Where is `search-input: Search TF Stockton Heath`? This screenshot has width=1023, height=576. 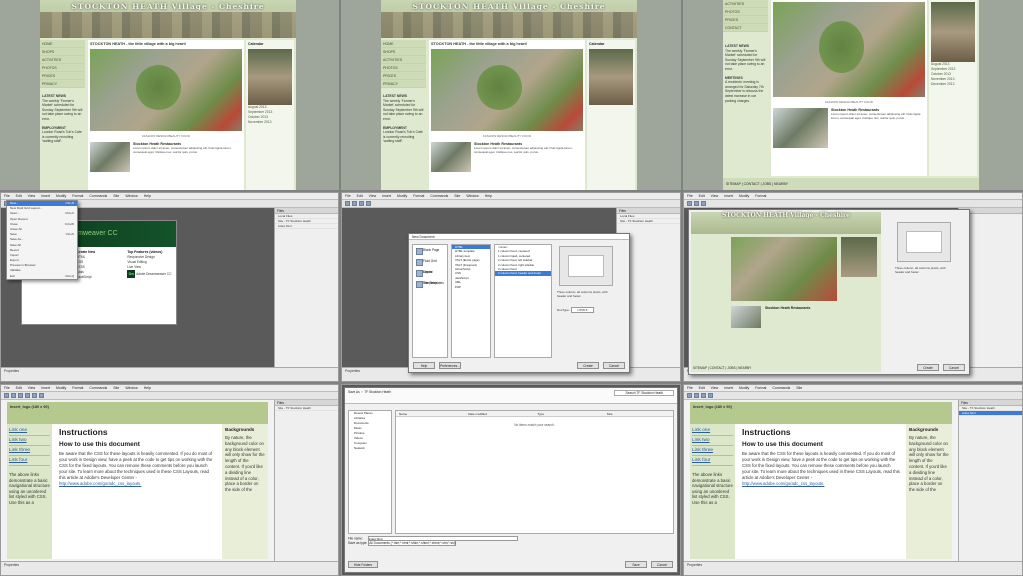 search-input: Search TF Stockton Heath is located at coordinates (644, 393).